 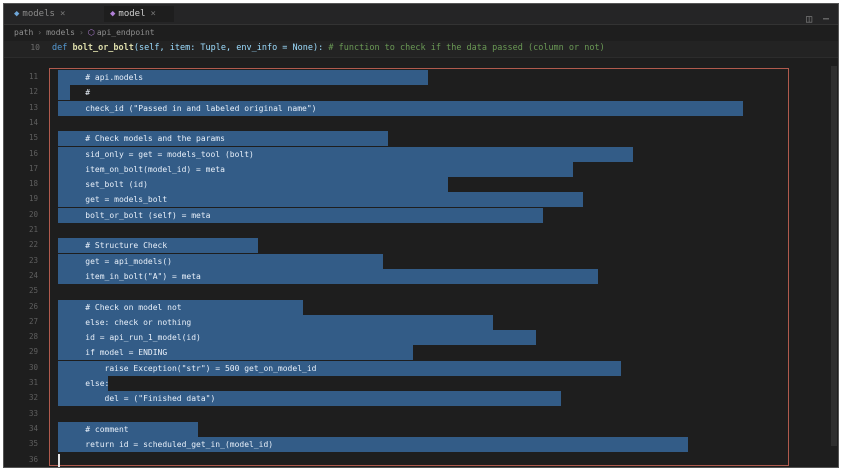 I want to click on code-line: #, so click(x=426, y=92).